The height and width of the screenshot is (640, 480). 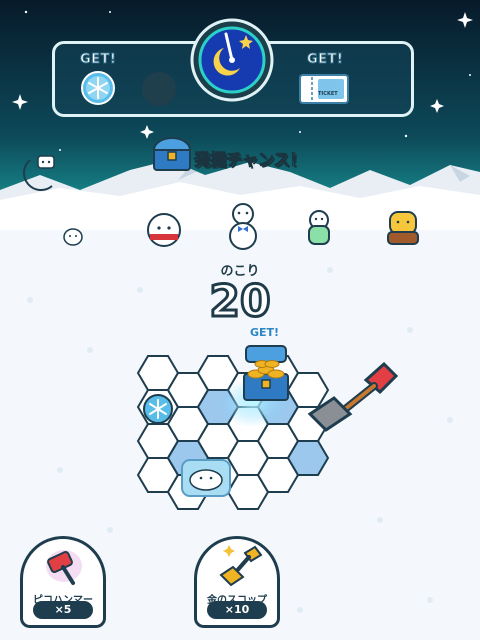 I want to click on gold-shovel-count: ×10, so click(x=237, y=610).